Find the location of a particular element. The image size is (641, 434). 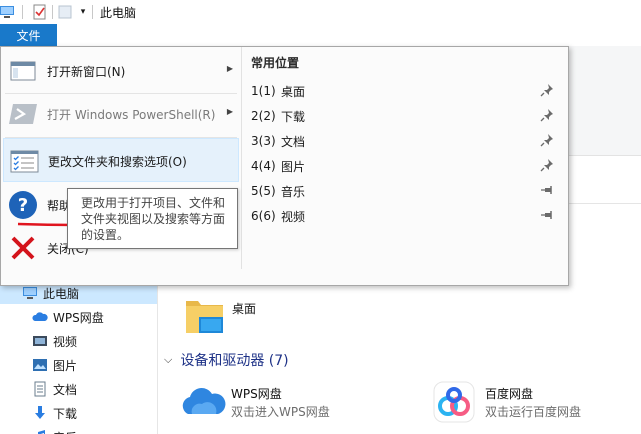

frequent-place-number: 5(5) is located at coordinates (263, 191).